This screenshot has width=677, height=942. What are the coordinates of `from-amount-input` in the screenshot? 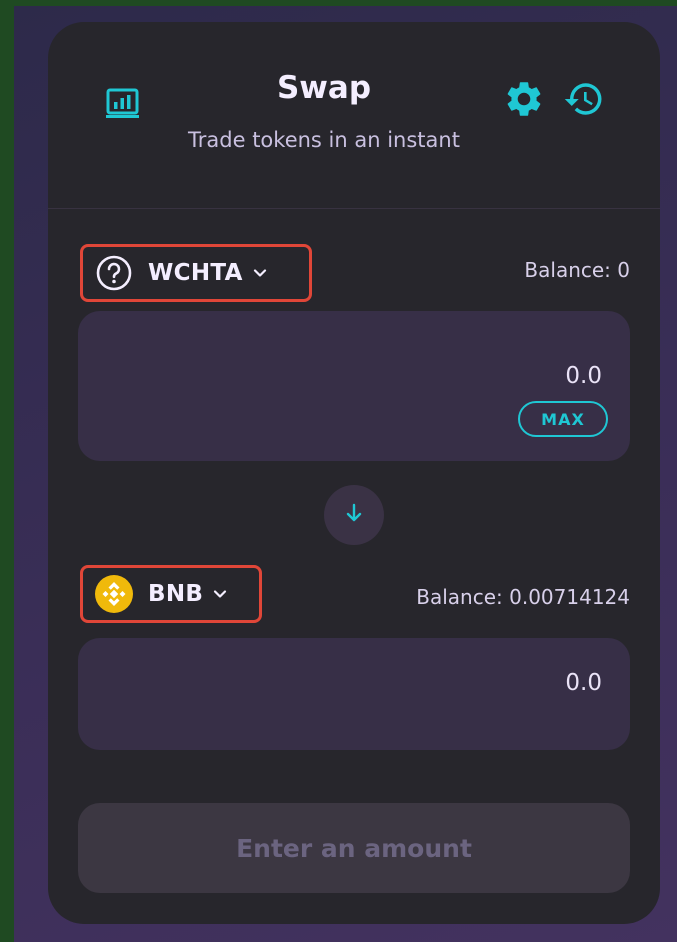 It's located at (452, 376).